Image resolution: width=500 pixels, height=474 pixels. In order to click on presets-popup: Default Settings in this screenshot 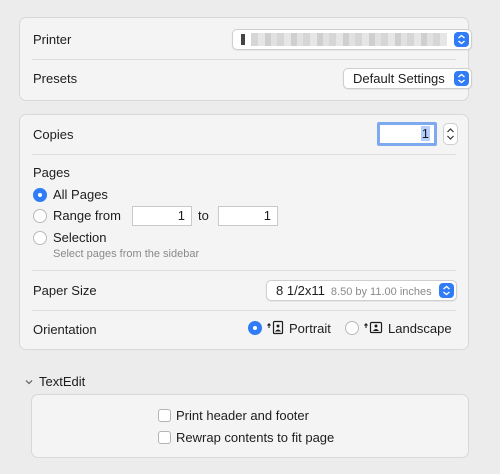, I will do `click(407, 78)`.